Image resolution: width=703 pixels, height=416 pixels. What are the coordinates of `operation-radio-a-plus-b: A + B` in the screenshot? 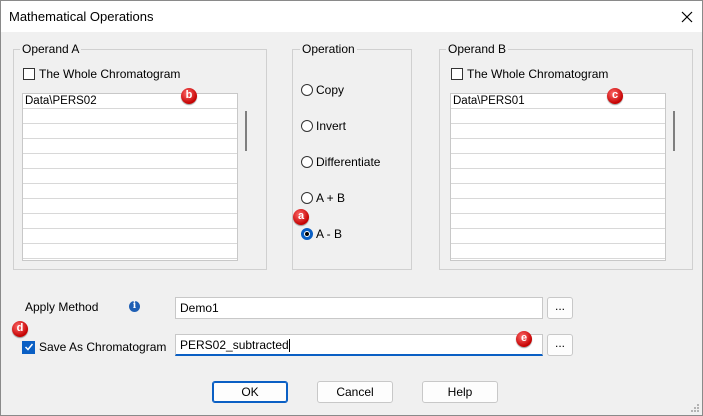 It's located at (323, 198).